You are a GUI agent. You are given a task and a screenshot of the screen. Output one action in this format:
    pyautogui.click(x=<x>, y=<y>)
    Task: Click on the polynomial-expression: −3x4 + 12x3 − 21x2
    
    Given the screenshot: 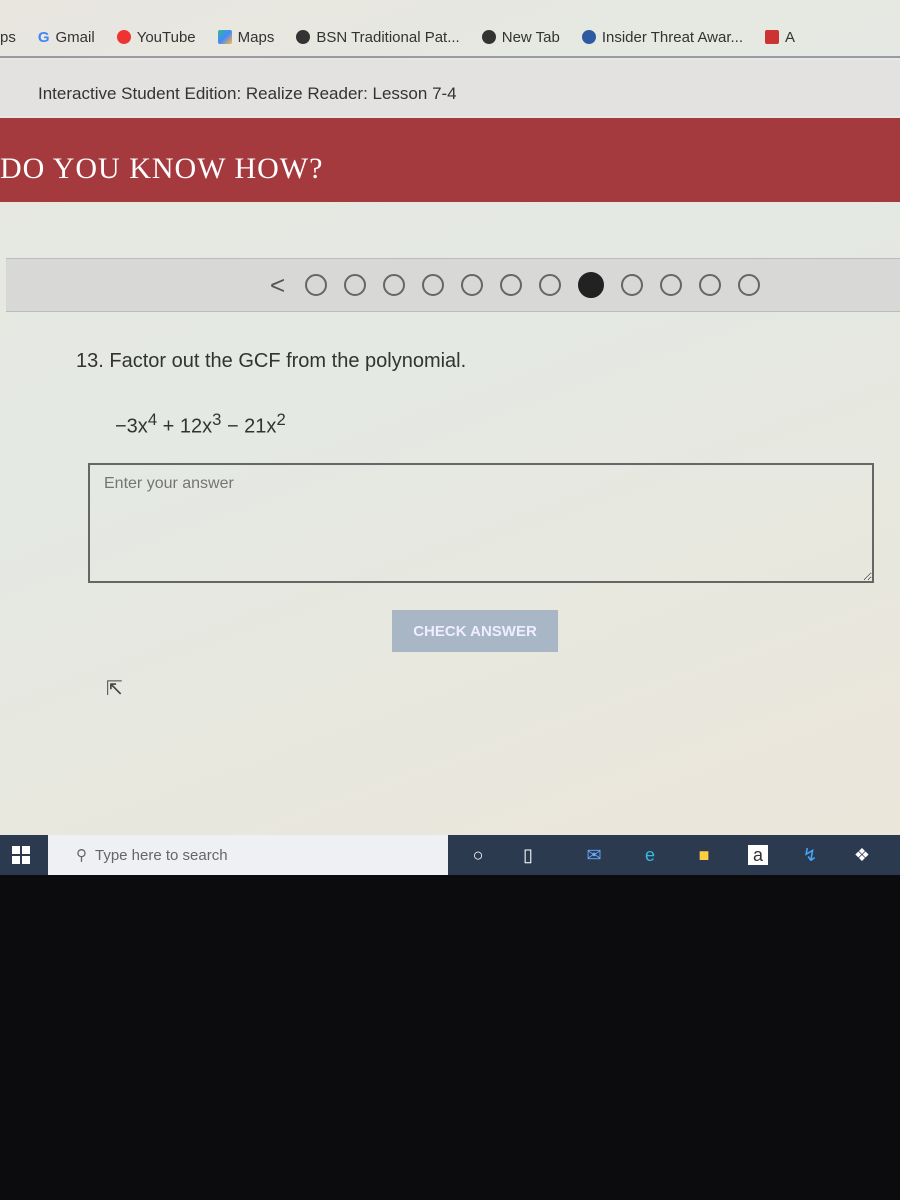 What is the action you would take?
    pyautogui.click(x=200, y=424)
    